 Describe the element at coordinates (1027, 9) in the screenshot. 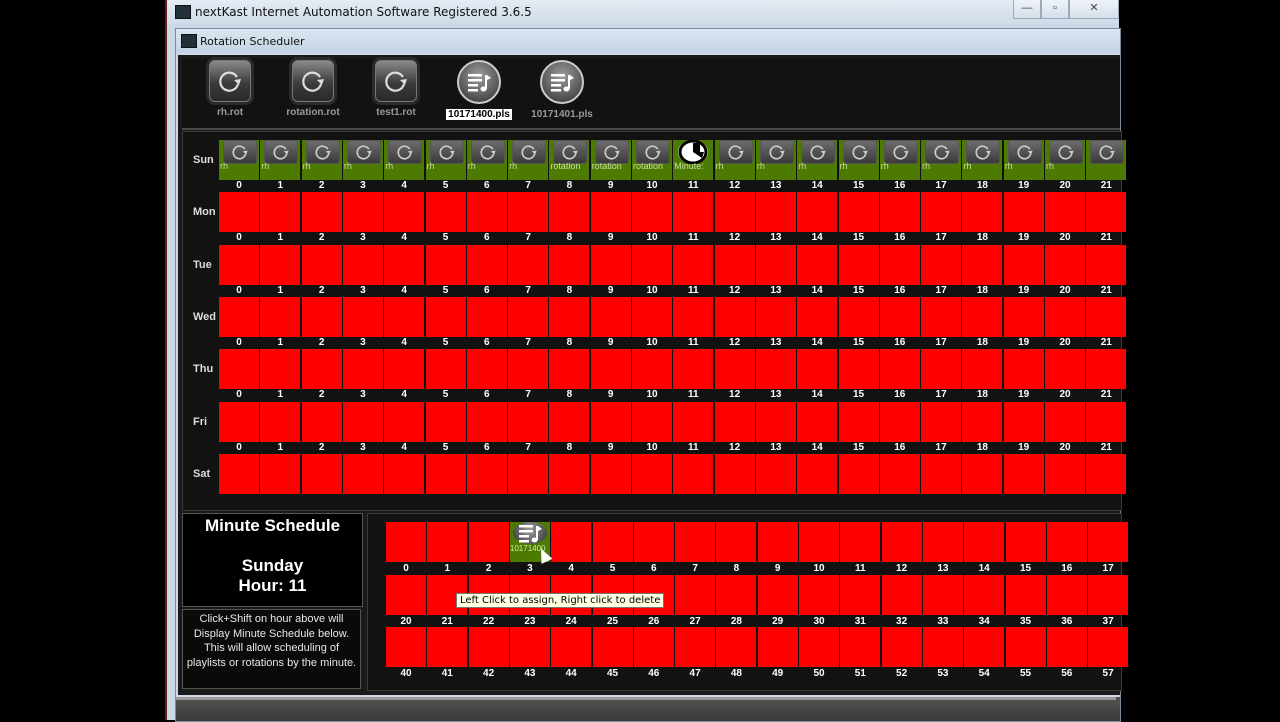

I see `minimize-button: —` at that location.